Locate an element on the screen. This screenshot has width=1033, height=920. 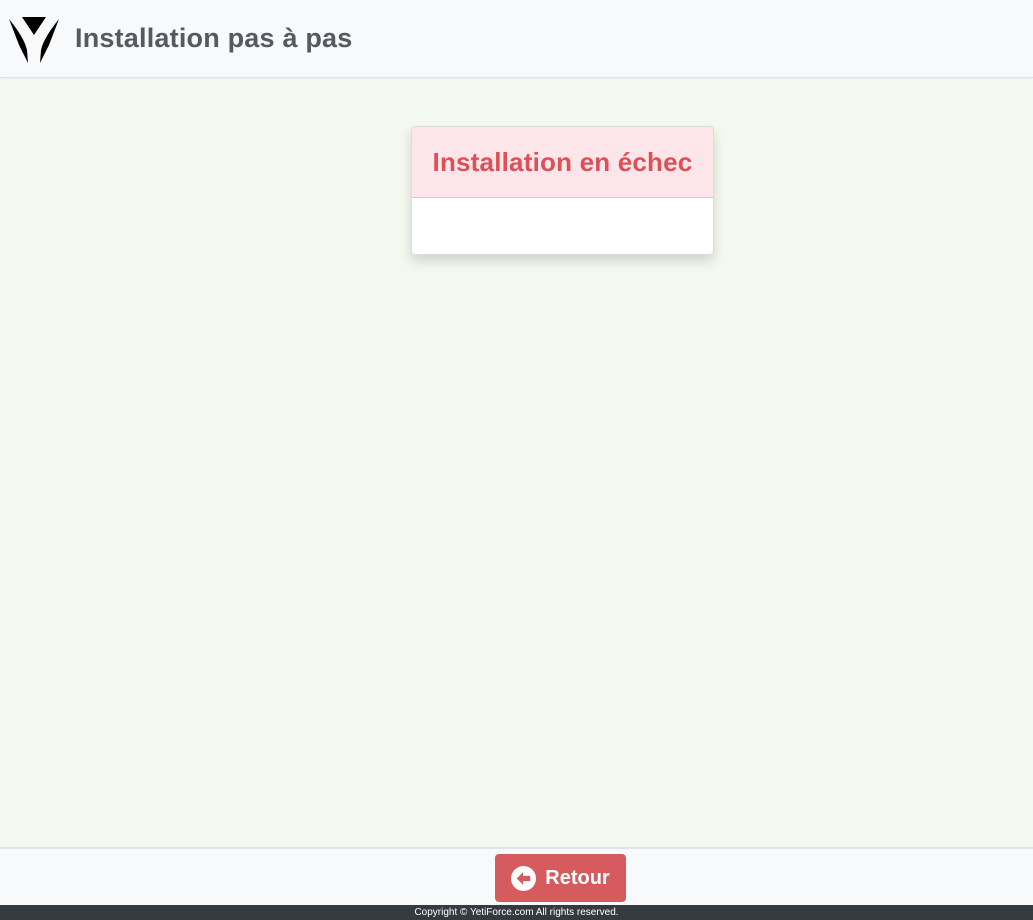
back-button: Retour is located at coordinates (560, 878).